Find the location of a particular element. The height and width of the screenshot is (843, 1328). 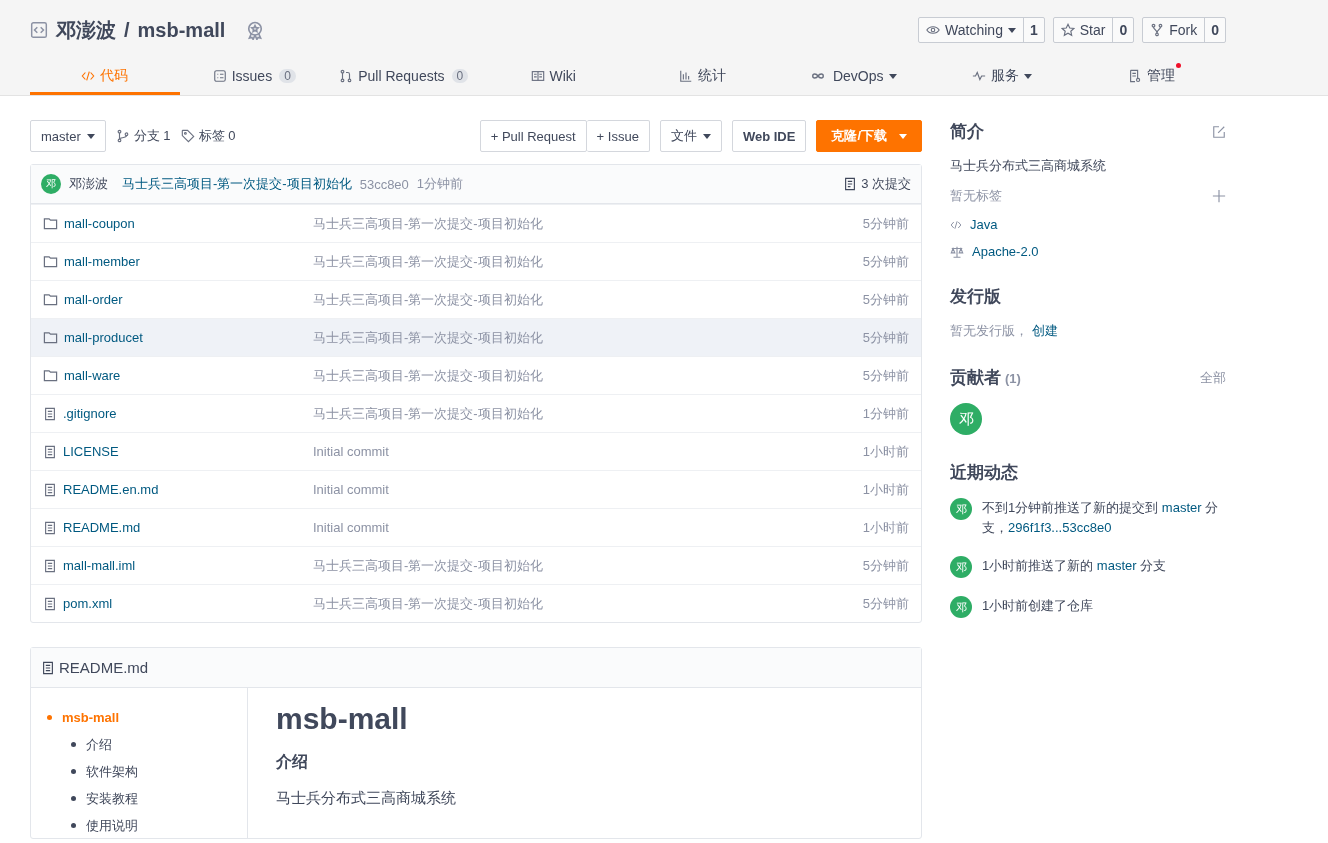

terms-link: Apache-2.0 is located at coordinates (1005, 251).